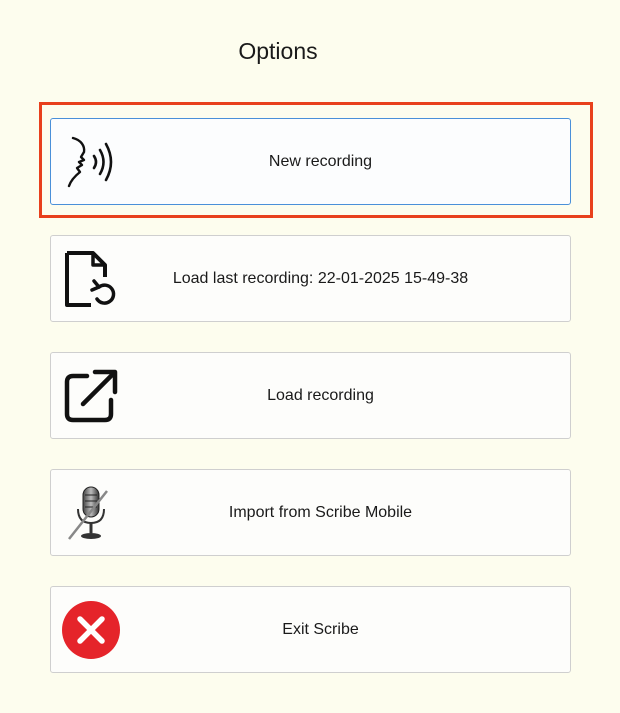 This screenshot has height=713, width=620. I want to click on microphone-muted-icon, so click(91, 513).